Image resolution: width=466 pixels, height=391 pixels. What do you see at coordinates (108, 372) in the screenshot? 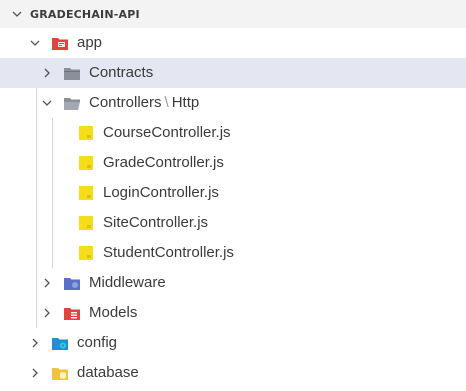
I see `tree-item-label: database` at bounding box center [108, 372].